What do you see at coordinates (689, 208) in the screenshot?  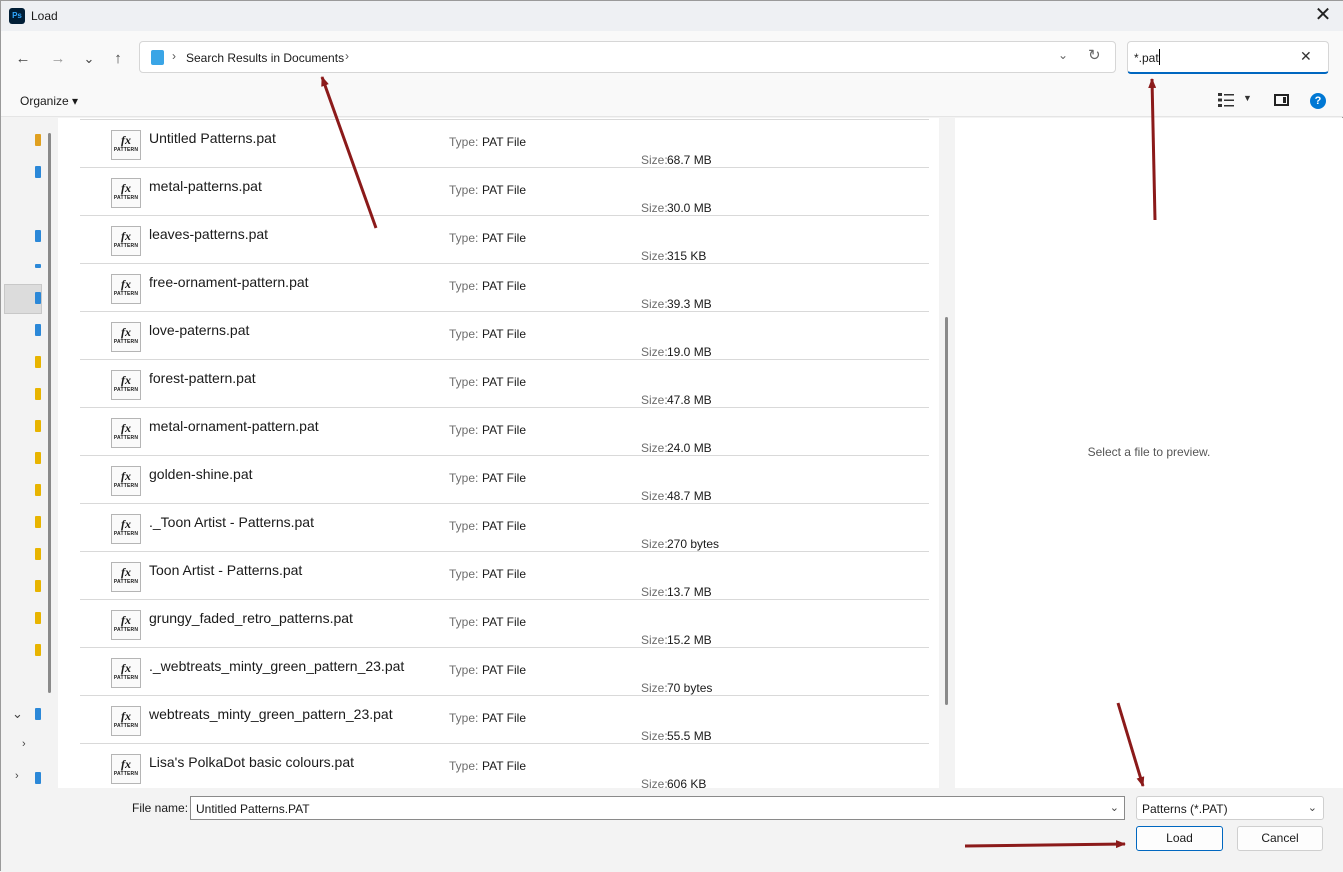 I see `file-size: 30.0 MB` at bounding box center [689, 208].